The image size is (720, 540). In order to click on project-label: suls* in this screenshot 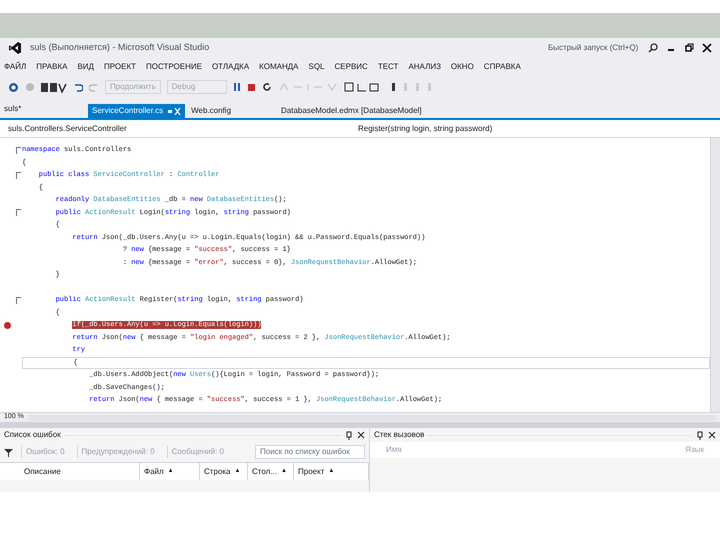, I will do `click(12, 109)`.